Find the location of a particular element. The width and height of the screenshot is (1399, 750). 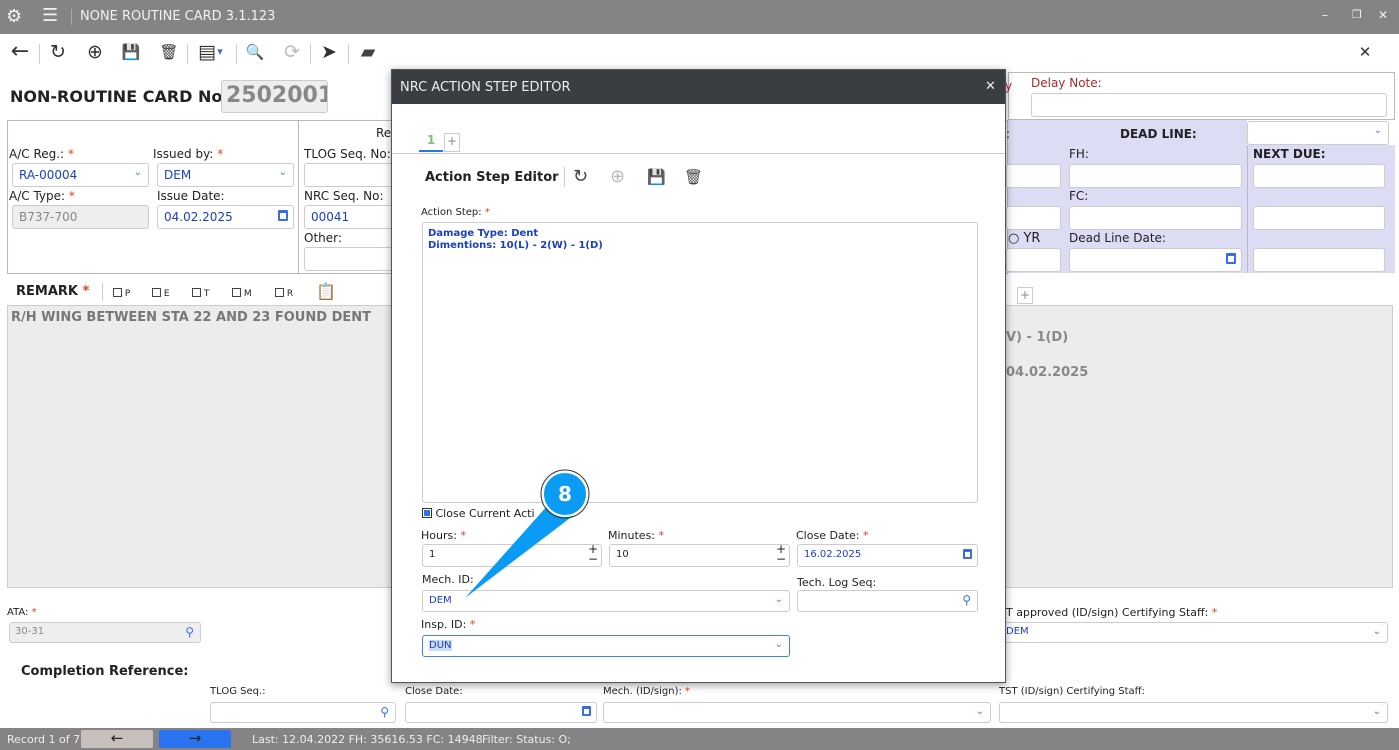

callout-pointer is located at coordinates (521, 551).